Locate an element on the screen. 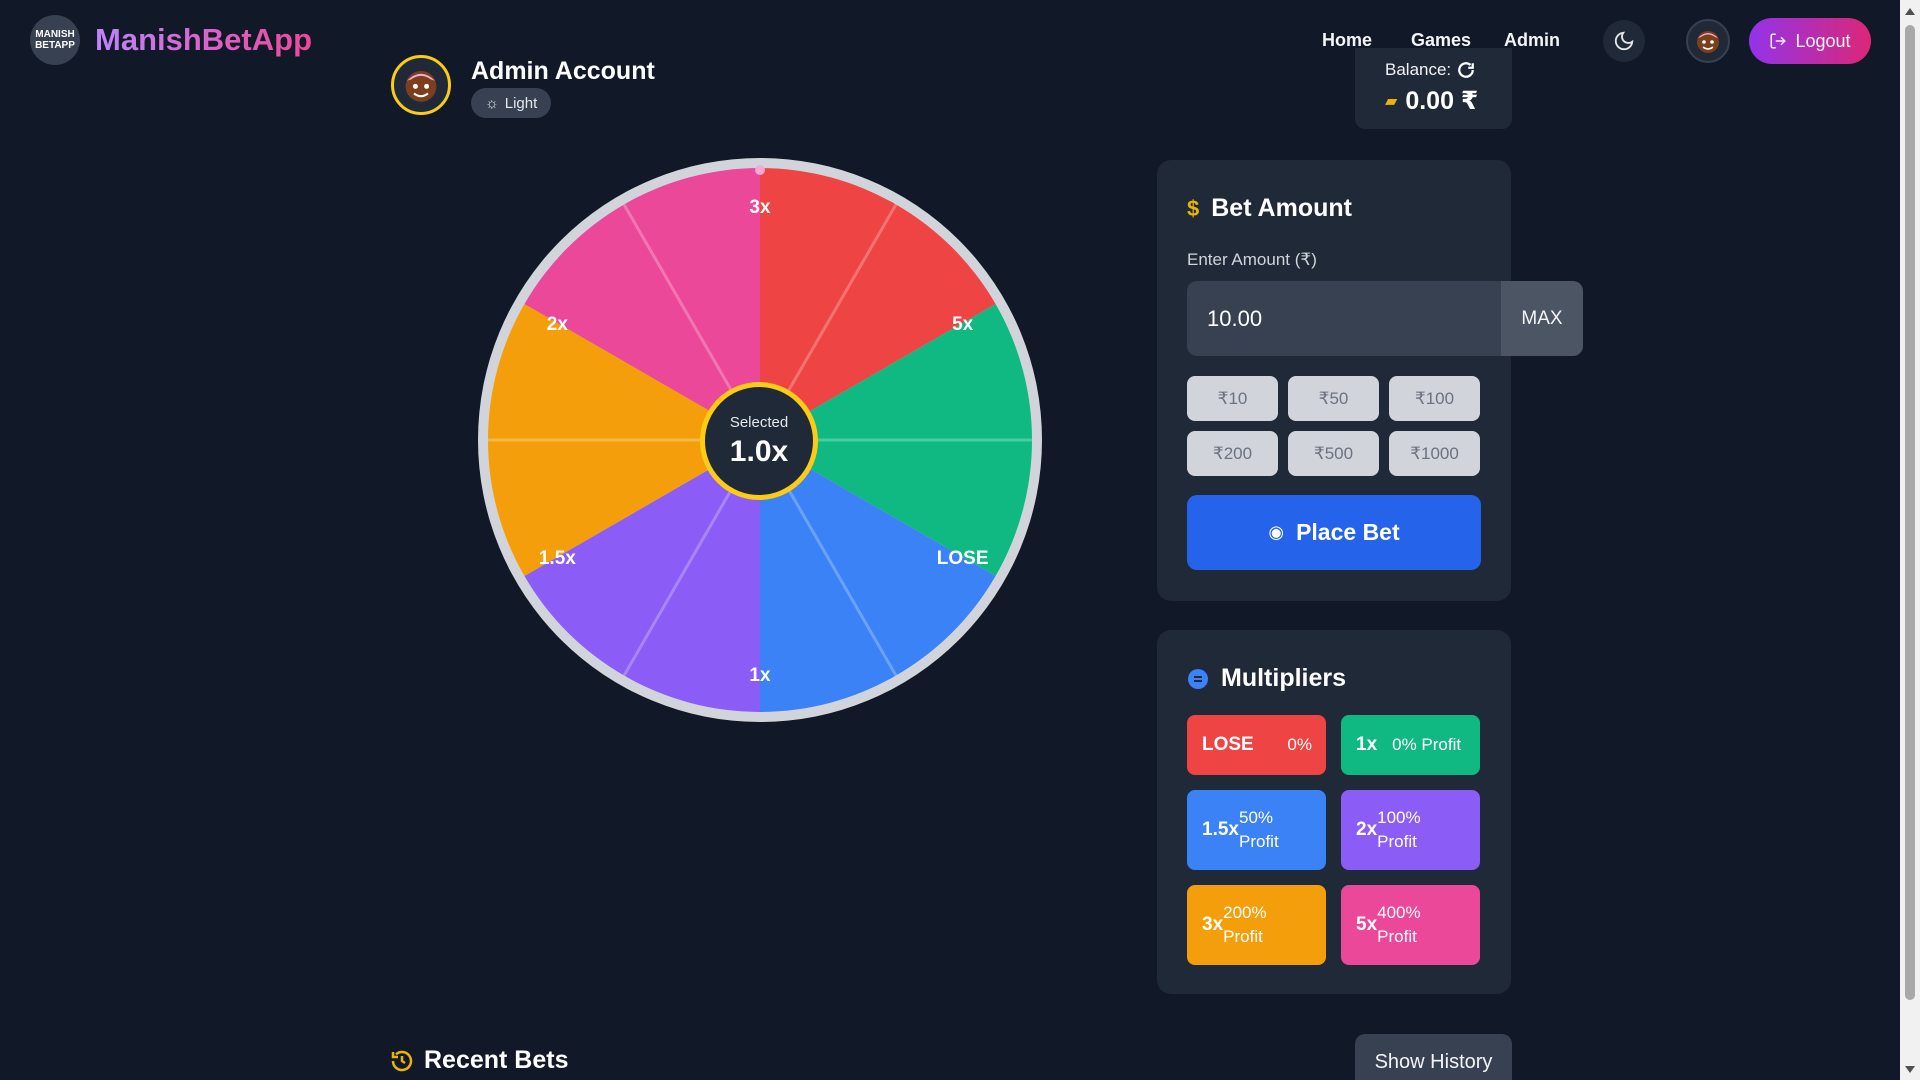  scroll-up-arrow is located at coordinates (1910, 11).